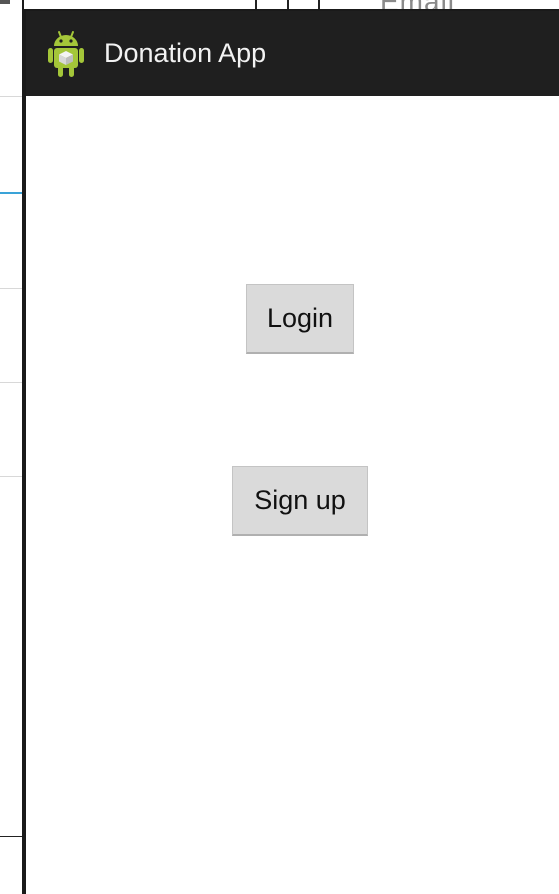 Image resolution: width=559 pixels, height=894 pixels. Describe the element at coordinates (12, 193) in the screenshot. I see `background-accent-divider` at that location.